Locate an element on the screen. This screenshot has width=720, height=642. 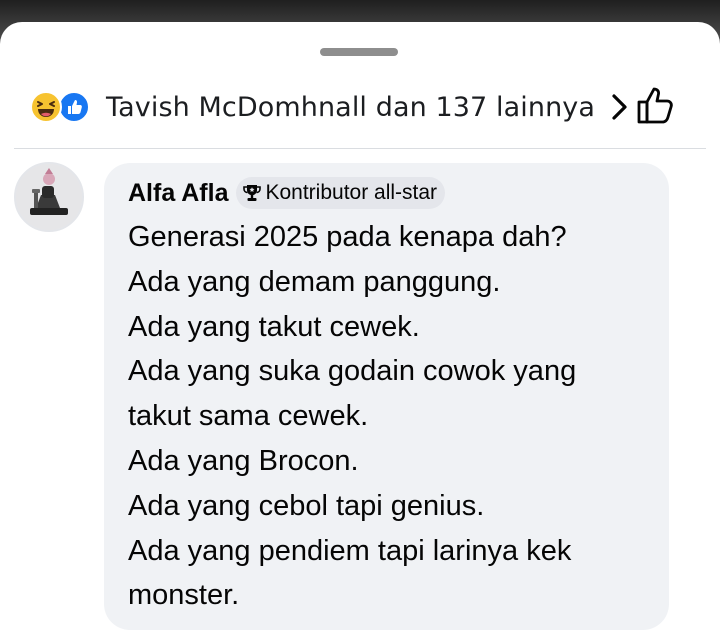
comment-line: Generasi 2025 pada kenapa dah? is located at coordinates (347, 237).